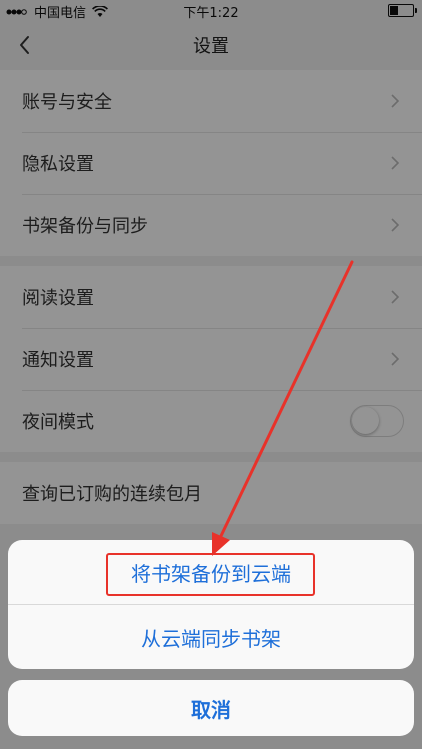  I want to click on sync-from-cloud-label: 从云端同步书架, so click(211, 638).